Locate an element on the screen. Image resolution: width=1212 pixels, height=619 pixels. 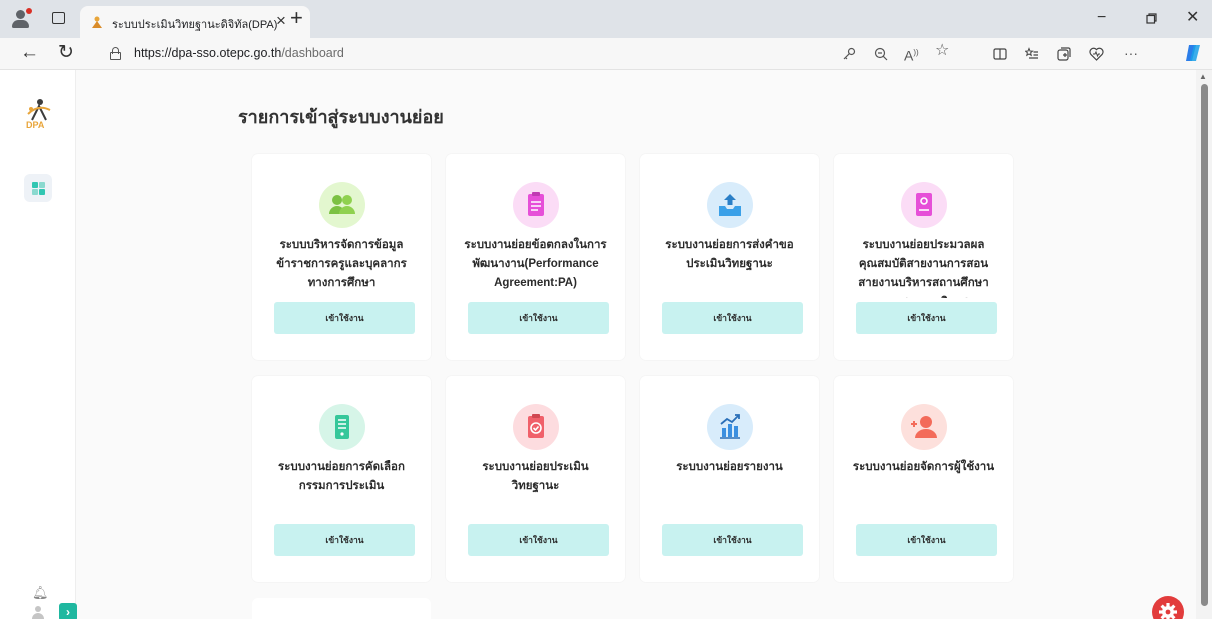
enter-button-committee: เข้าใช้งาน is located at coordinates (344, 540).